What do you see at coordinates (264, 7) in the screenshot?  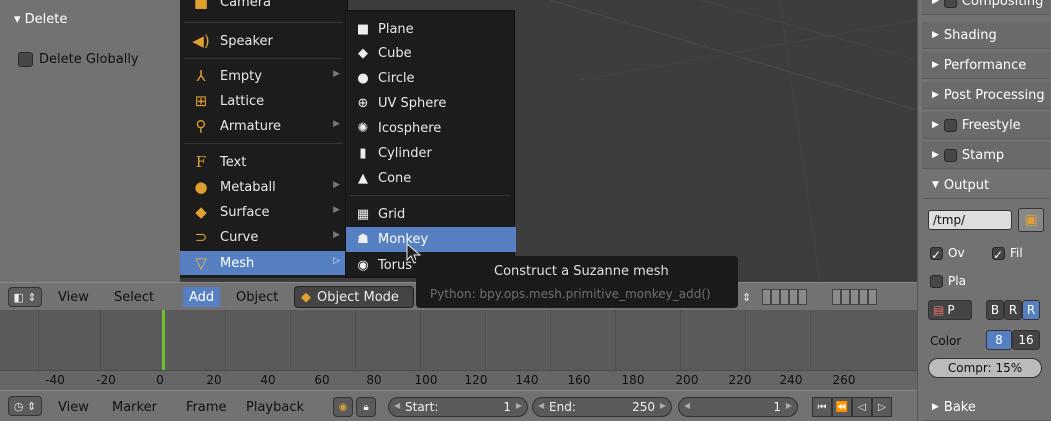 I see `menu-item-camera: ■ Camera` at bounding box center [264, 7].